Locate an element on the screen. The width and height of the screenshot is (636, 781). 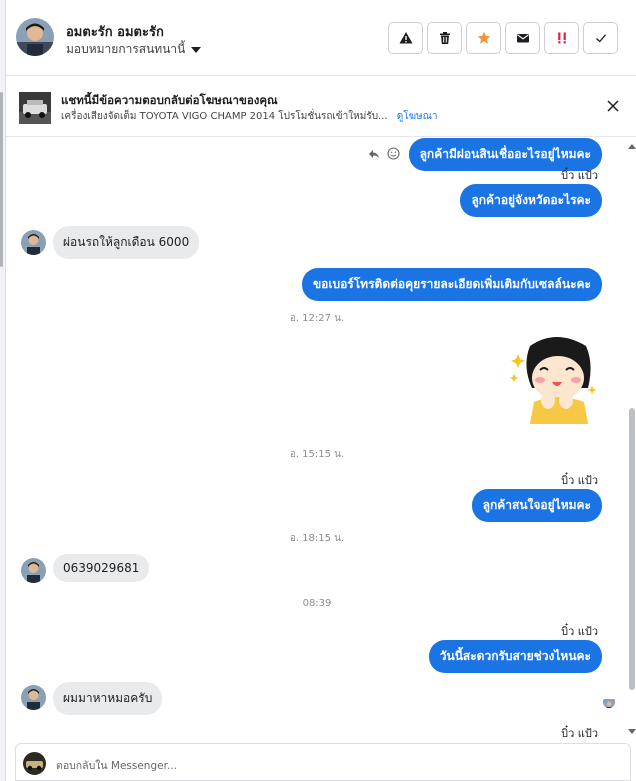
star-icon is located at coordinates (483, 37).